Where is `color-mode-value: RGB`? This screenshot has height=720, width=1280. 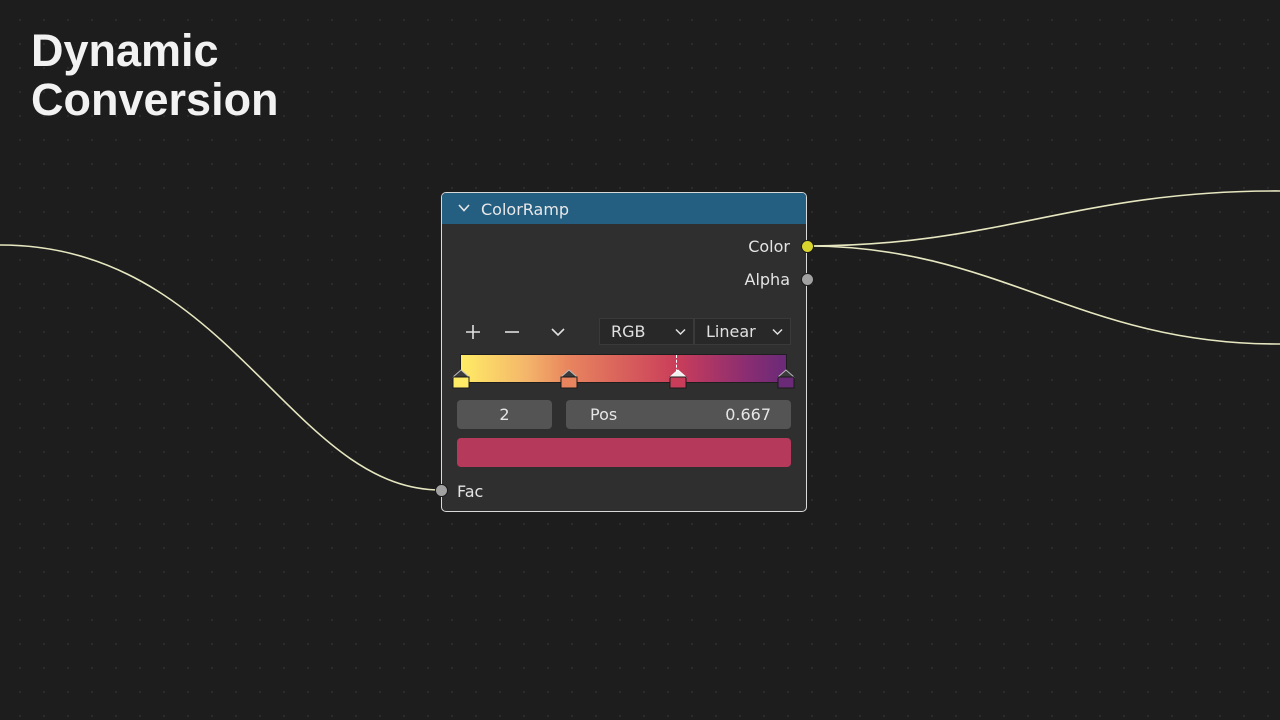
color-mode-value: RGB is located at coordinates (628, 331).